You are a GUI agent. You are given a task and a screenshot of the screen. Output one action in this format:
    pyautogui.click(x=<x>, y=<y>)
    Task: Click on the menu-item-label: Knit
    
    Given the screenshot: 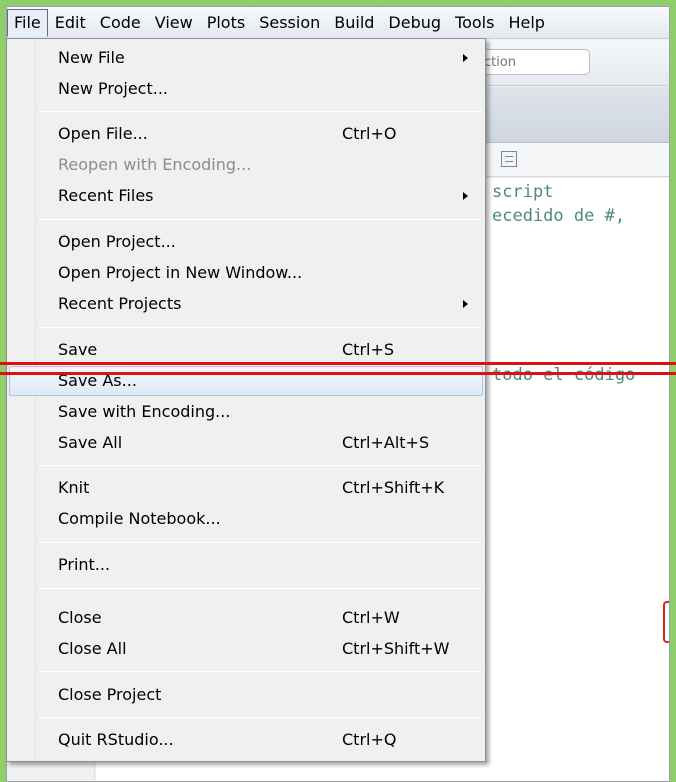 What is the action you would take?
    pyautogui.click(x=74, y=487)
    